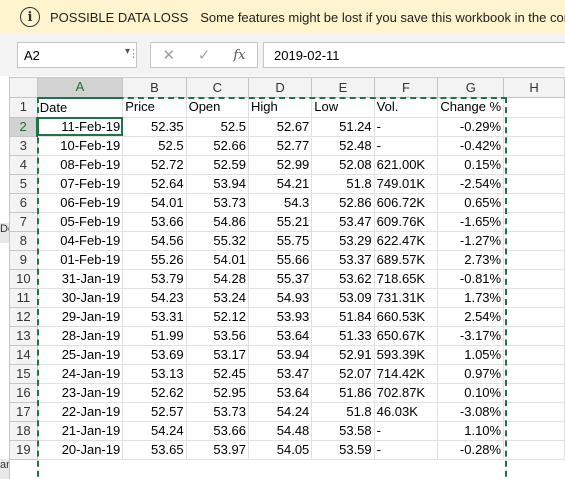 This screenshot has height=479, width=565. Describe the element at coordinates (23, 278) in the screenshot. I see `row-header: 10` at that location.